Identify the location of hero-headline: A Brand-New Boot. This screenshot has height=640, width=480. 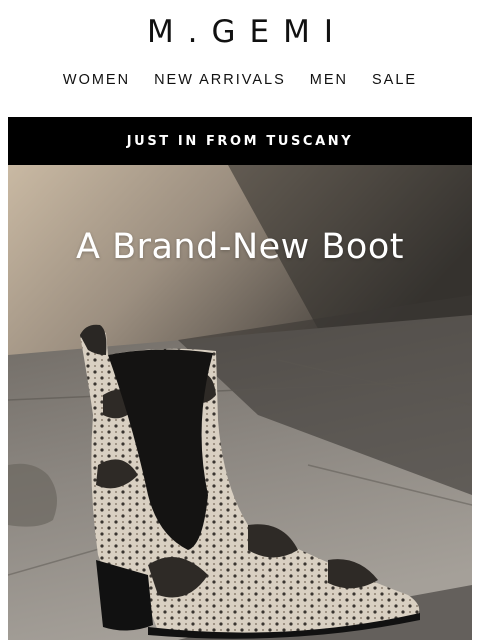
(240, 247).